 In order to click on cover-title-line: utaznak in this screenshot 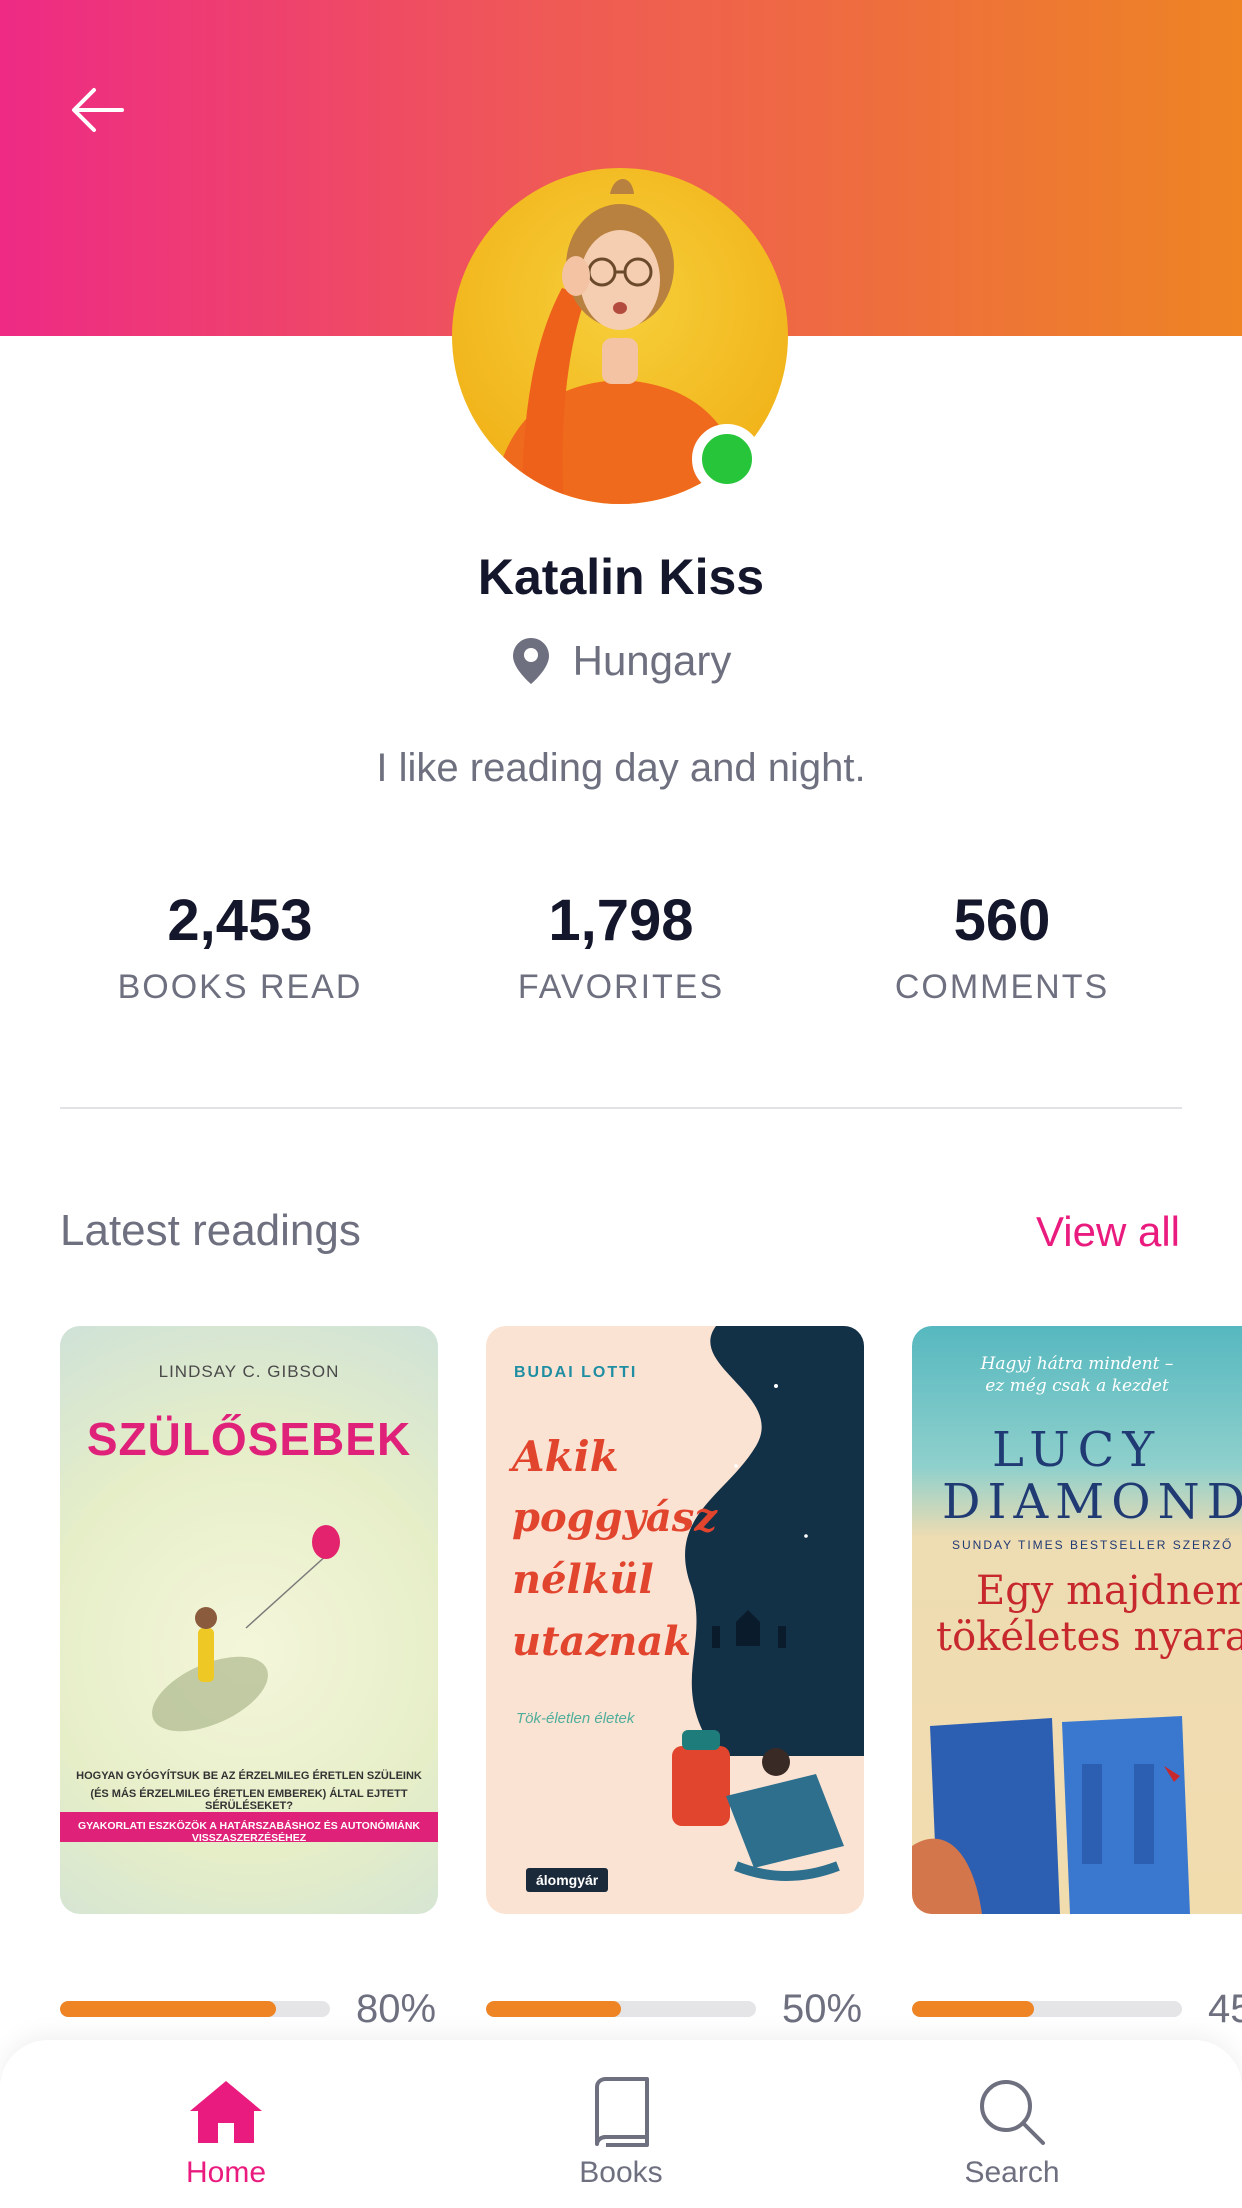, I will do `click(601, 1641)`.